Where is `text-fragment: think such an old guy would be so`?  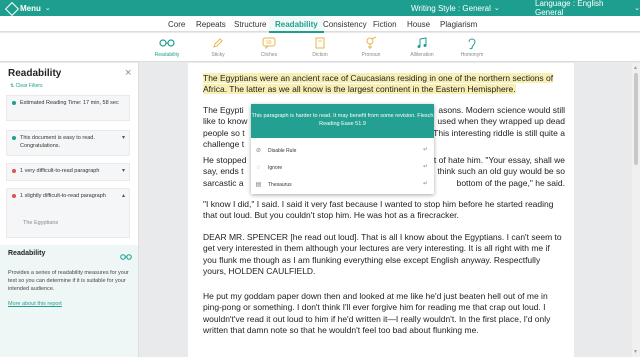 text-fragment: think such an old guy would be so is located at coordinates (501, 171).